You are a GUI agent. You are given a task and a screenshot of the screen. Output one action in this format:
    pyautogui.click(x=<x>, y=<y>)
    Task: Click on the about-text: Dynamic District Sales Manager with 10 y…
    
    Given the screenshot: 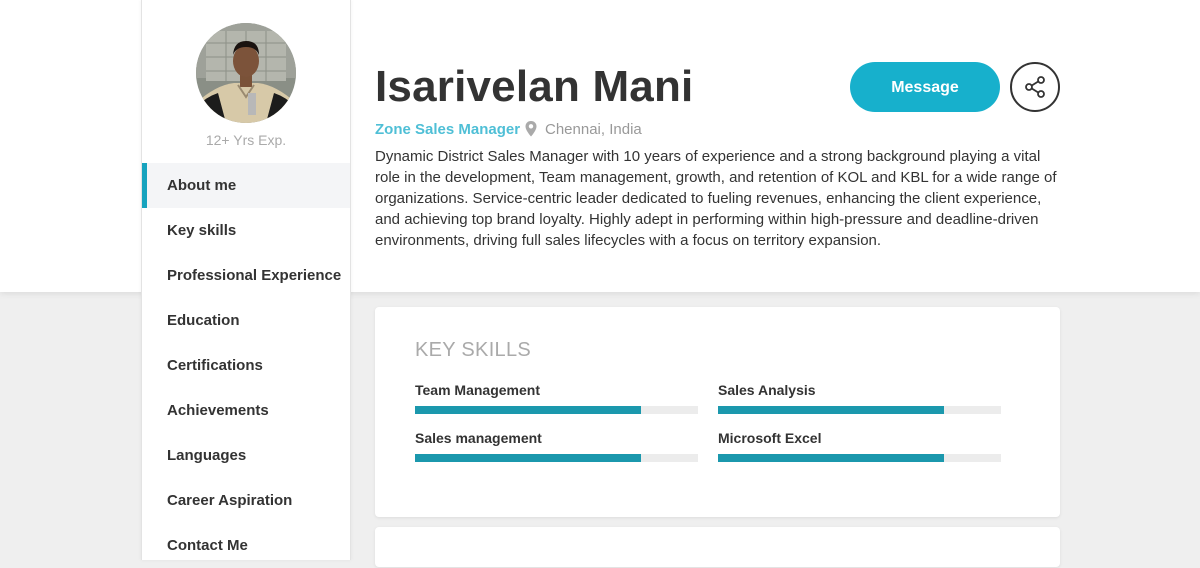 What is the action you would take?
    pyautogui.click(x=716, y=198)
    